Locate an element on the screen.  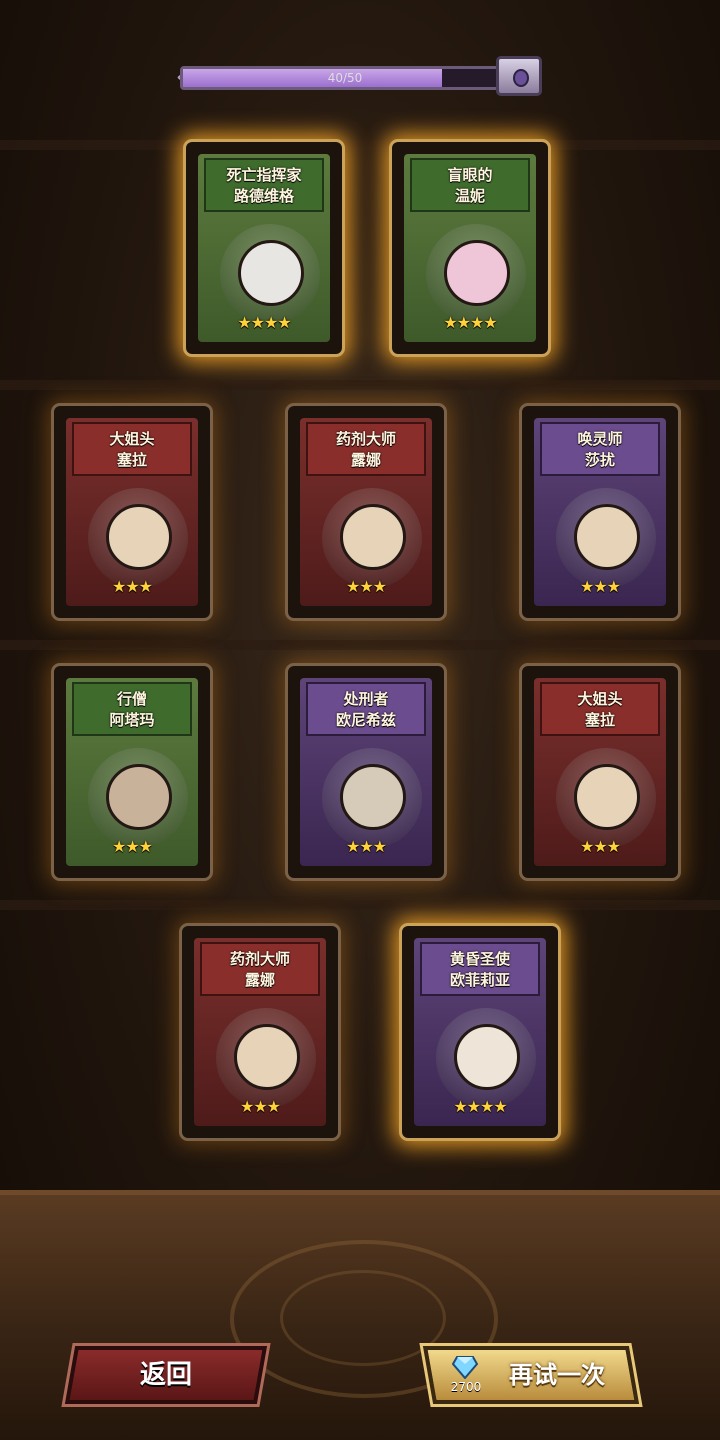
reward-chest-icon is located at coordinates (519, 76).